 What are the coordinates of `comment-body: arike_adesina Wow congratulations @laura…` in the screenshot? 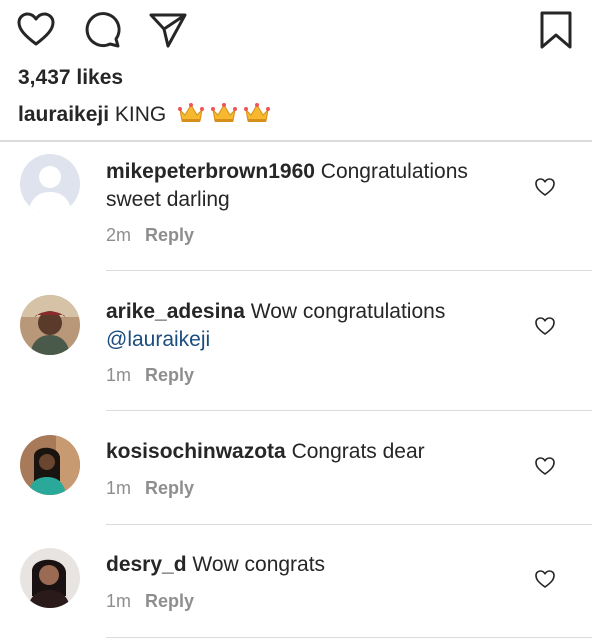 It's located at (311, 326).